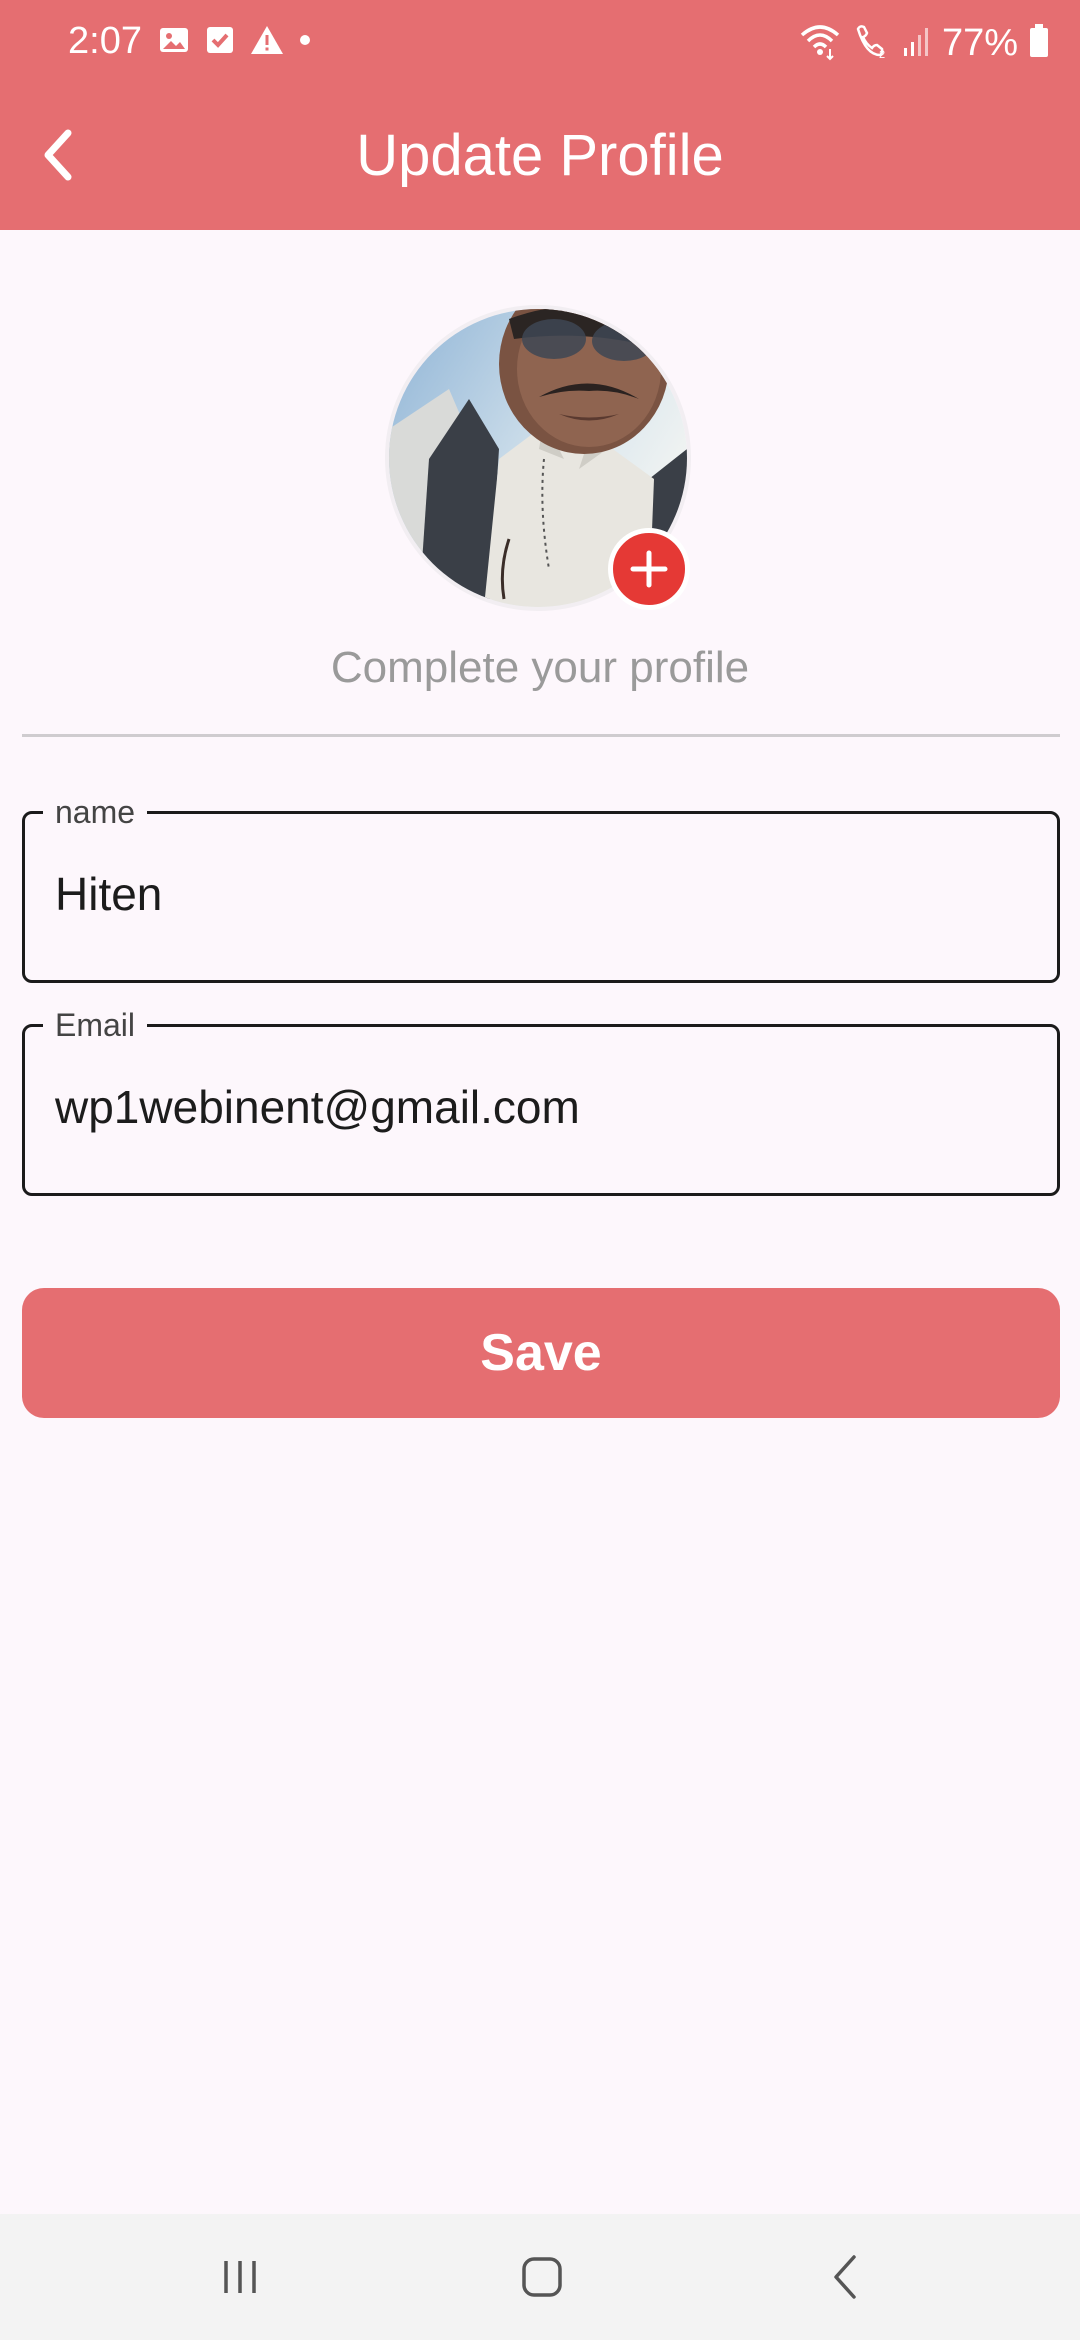  What do you see at coordinates (541, 1353) in the screenshot?
I see `save-button: Save` at bounding box center [541, 1353].